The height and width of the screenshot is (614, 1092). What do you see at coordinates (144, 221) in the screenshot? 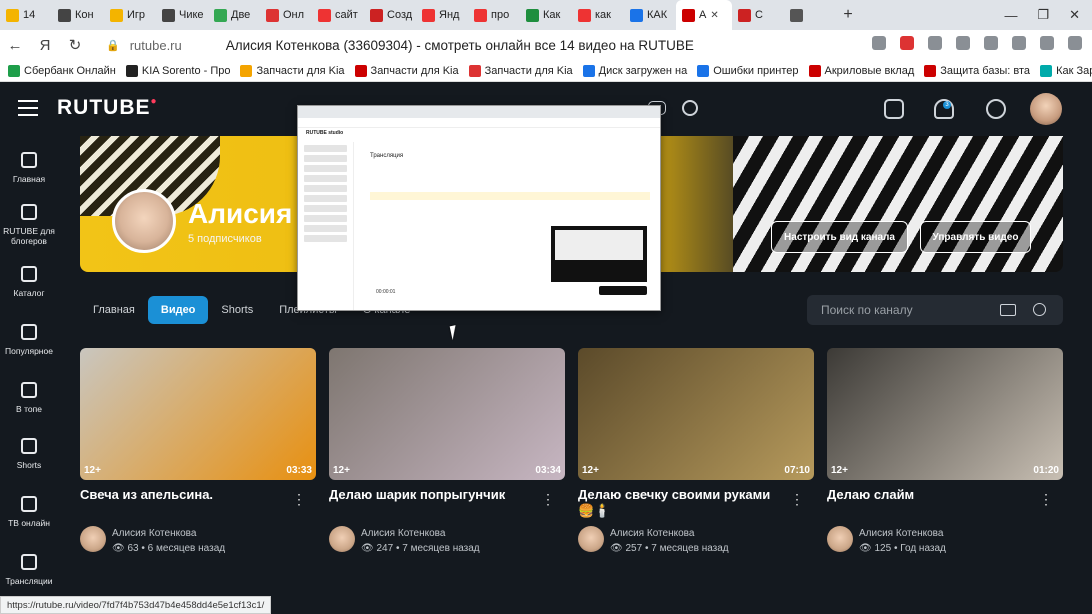
I see `channel-avatar` at bounding box center [144, 221].